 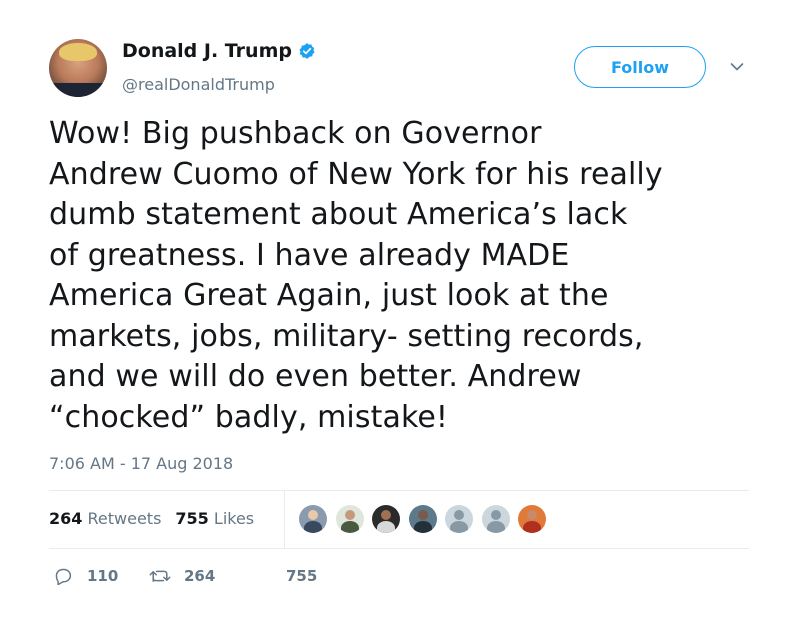 I want to click on retweets-stat: 264 Retweets, so click(x=105, y=518).